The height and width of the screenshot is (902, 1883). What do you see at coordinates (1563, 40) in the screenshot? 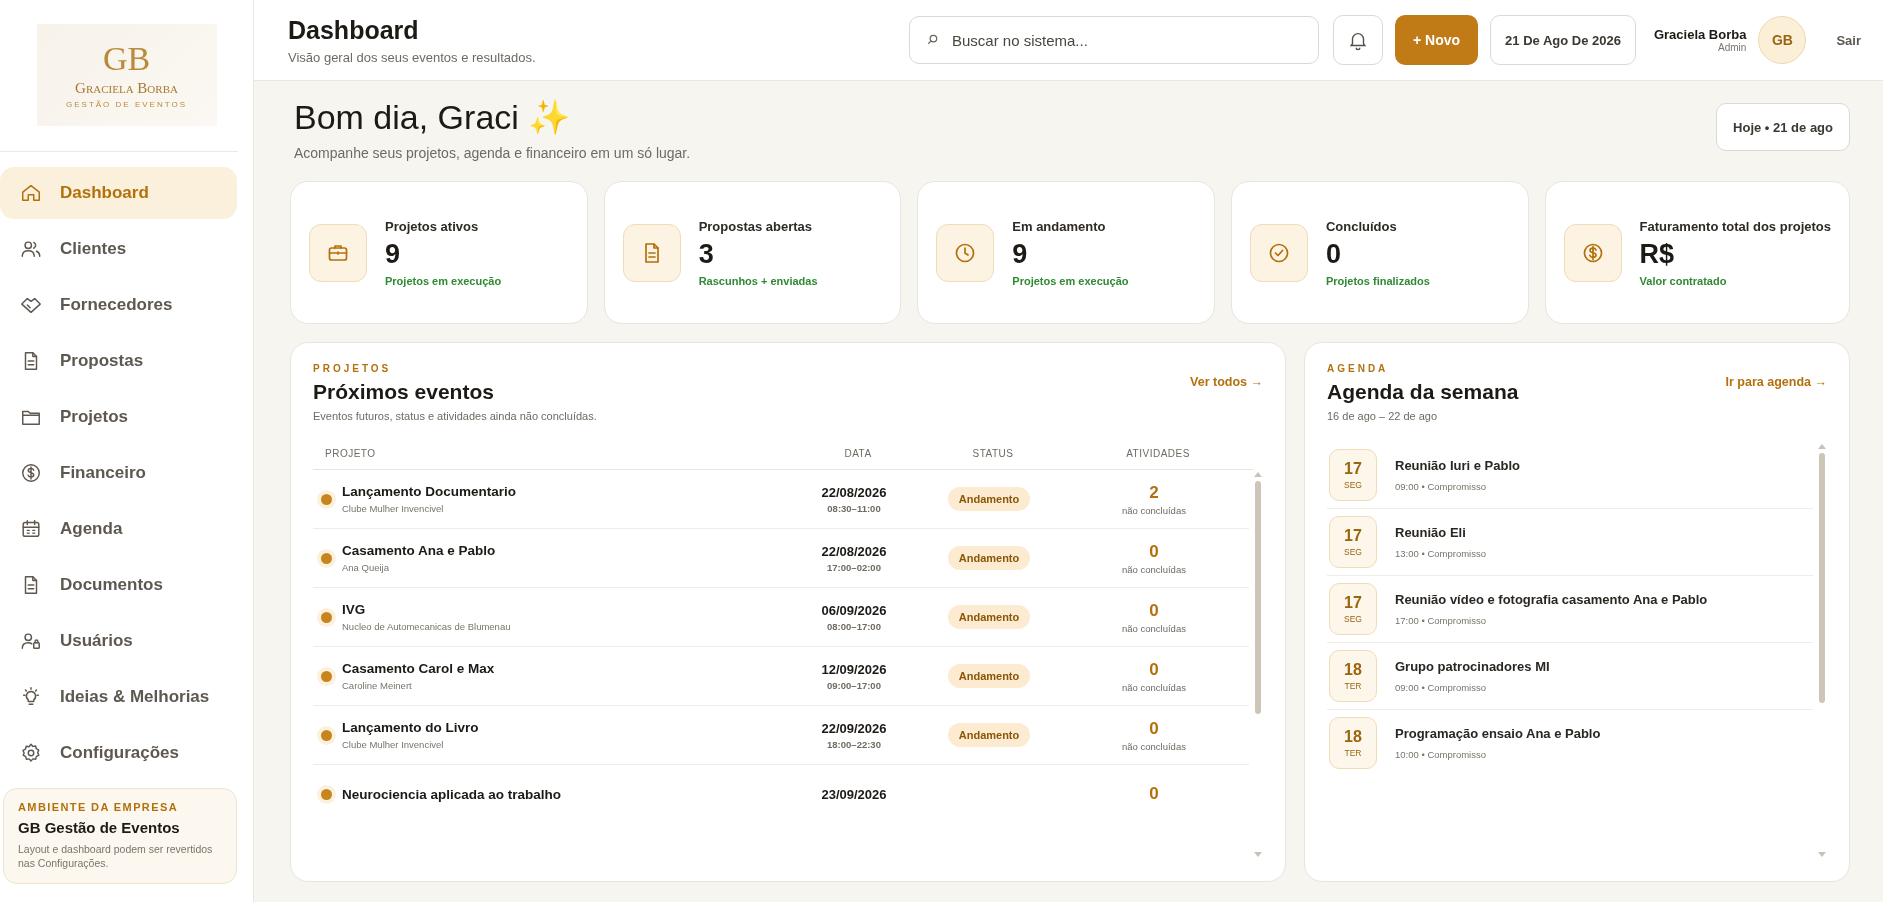
I see `date-button: 21 De Ago De 2026` at bounding box center [1563, 40].